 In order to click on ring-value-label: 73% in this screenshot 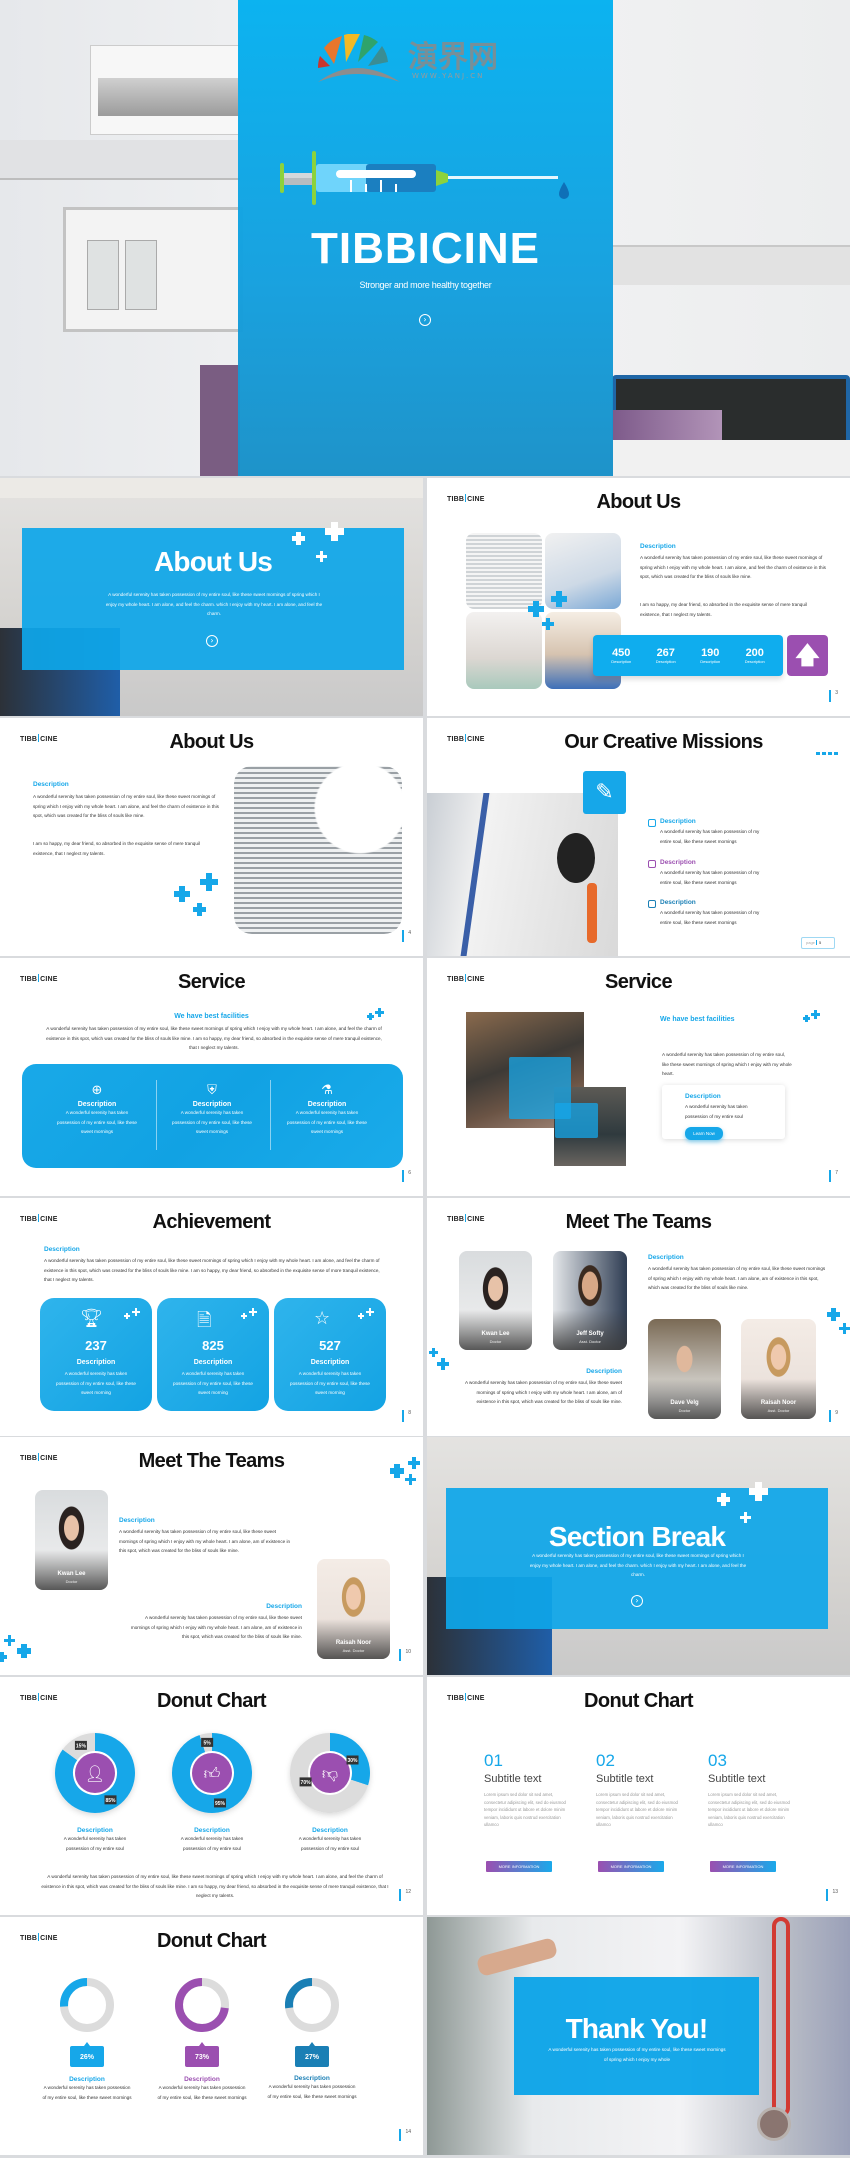, I will do `click(202, 2057)`.